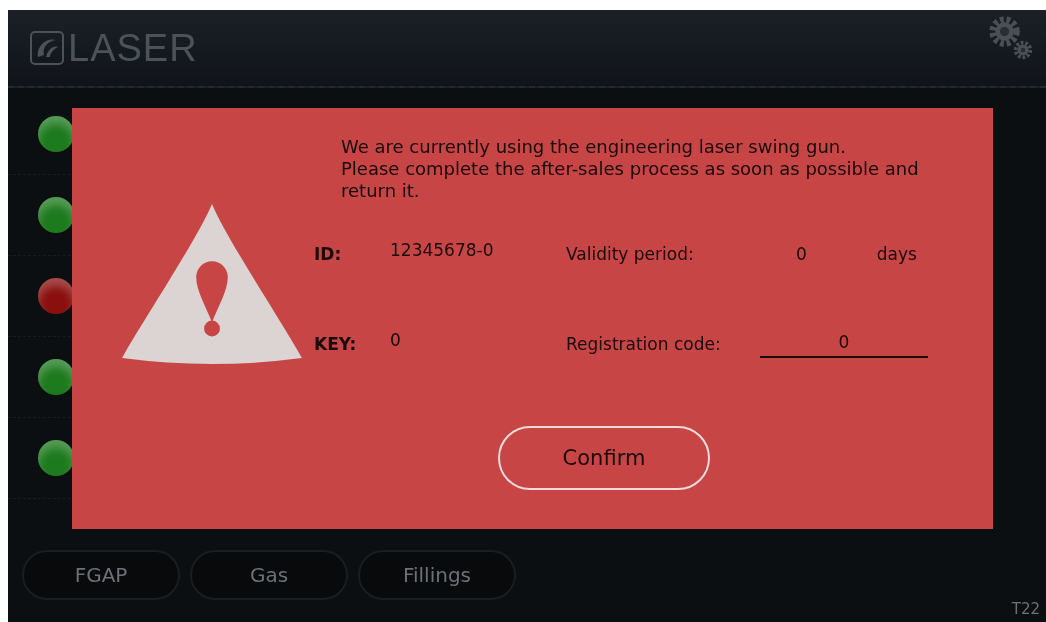 The height and width of the screenshot is (622, 1046). I want to click on mode-button: Gas, so click(269, 575).